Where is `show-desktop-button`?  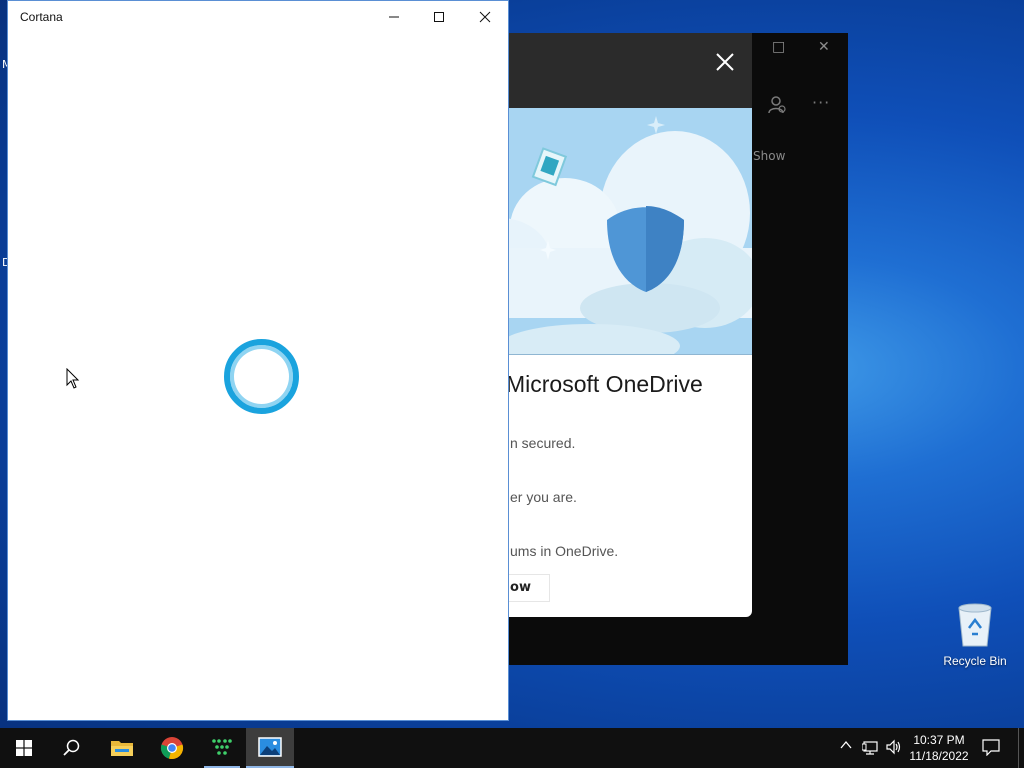 show-desktop-button is located at coordinates (1018, 748).